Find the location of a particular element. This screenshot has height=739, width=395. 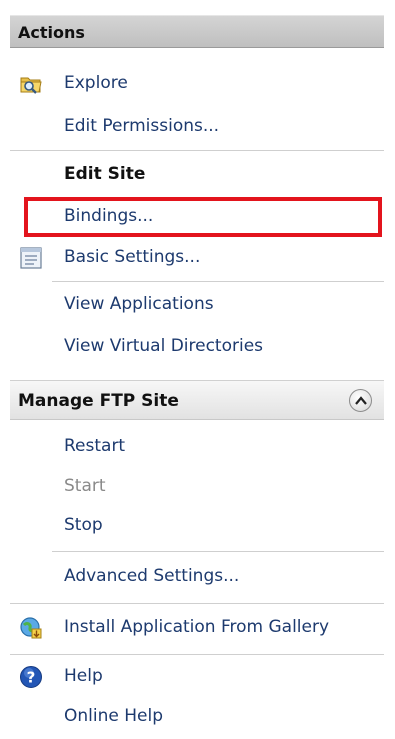

help-icon: ? is located at coordinates (31, 677).